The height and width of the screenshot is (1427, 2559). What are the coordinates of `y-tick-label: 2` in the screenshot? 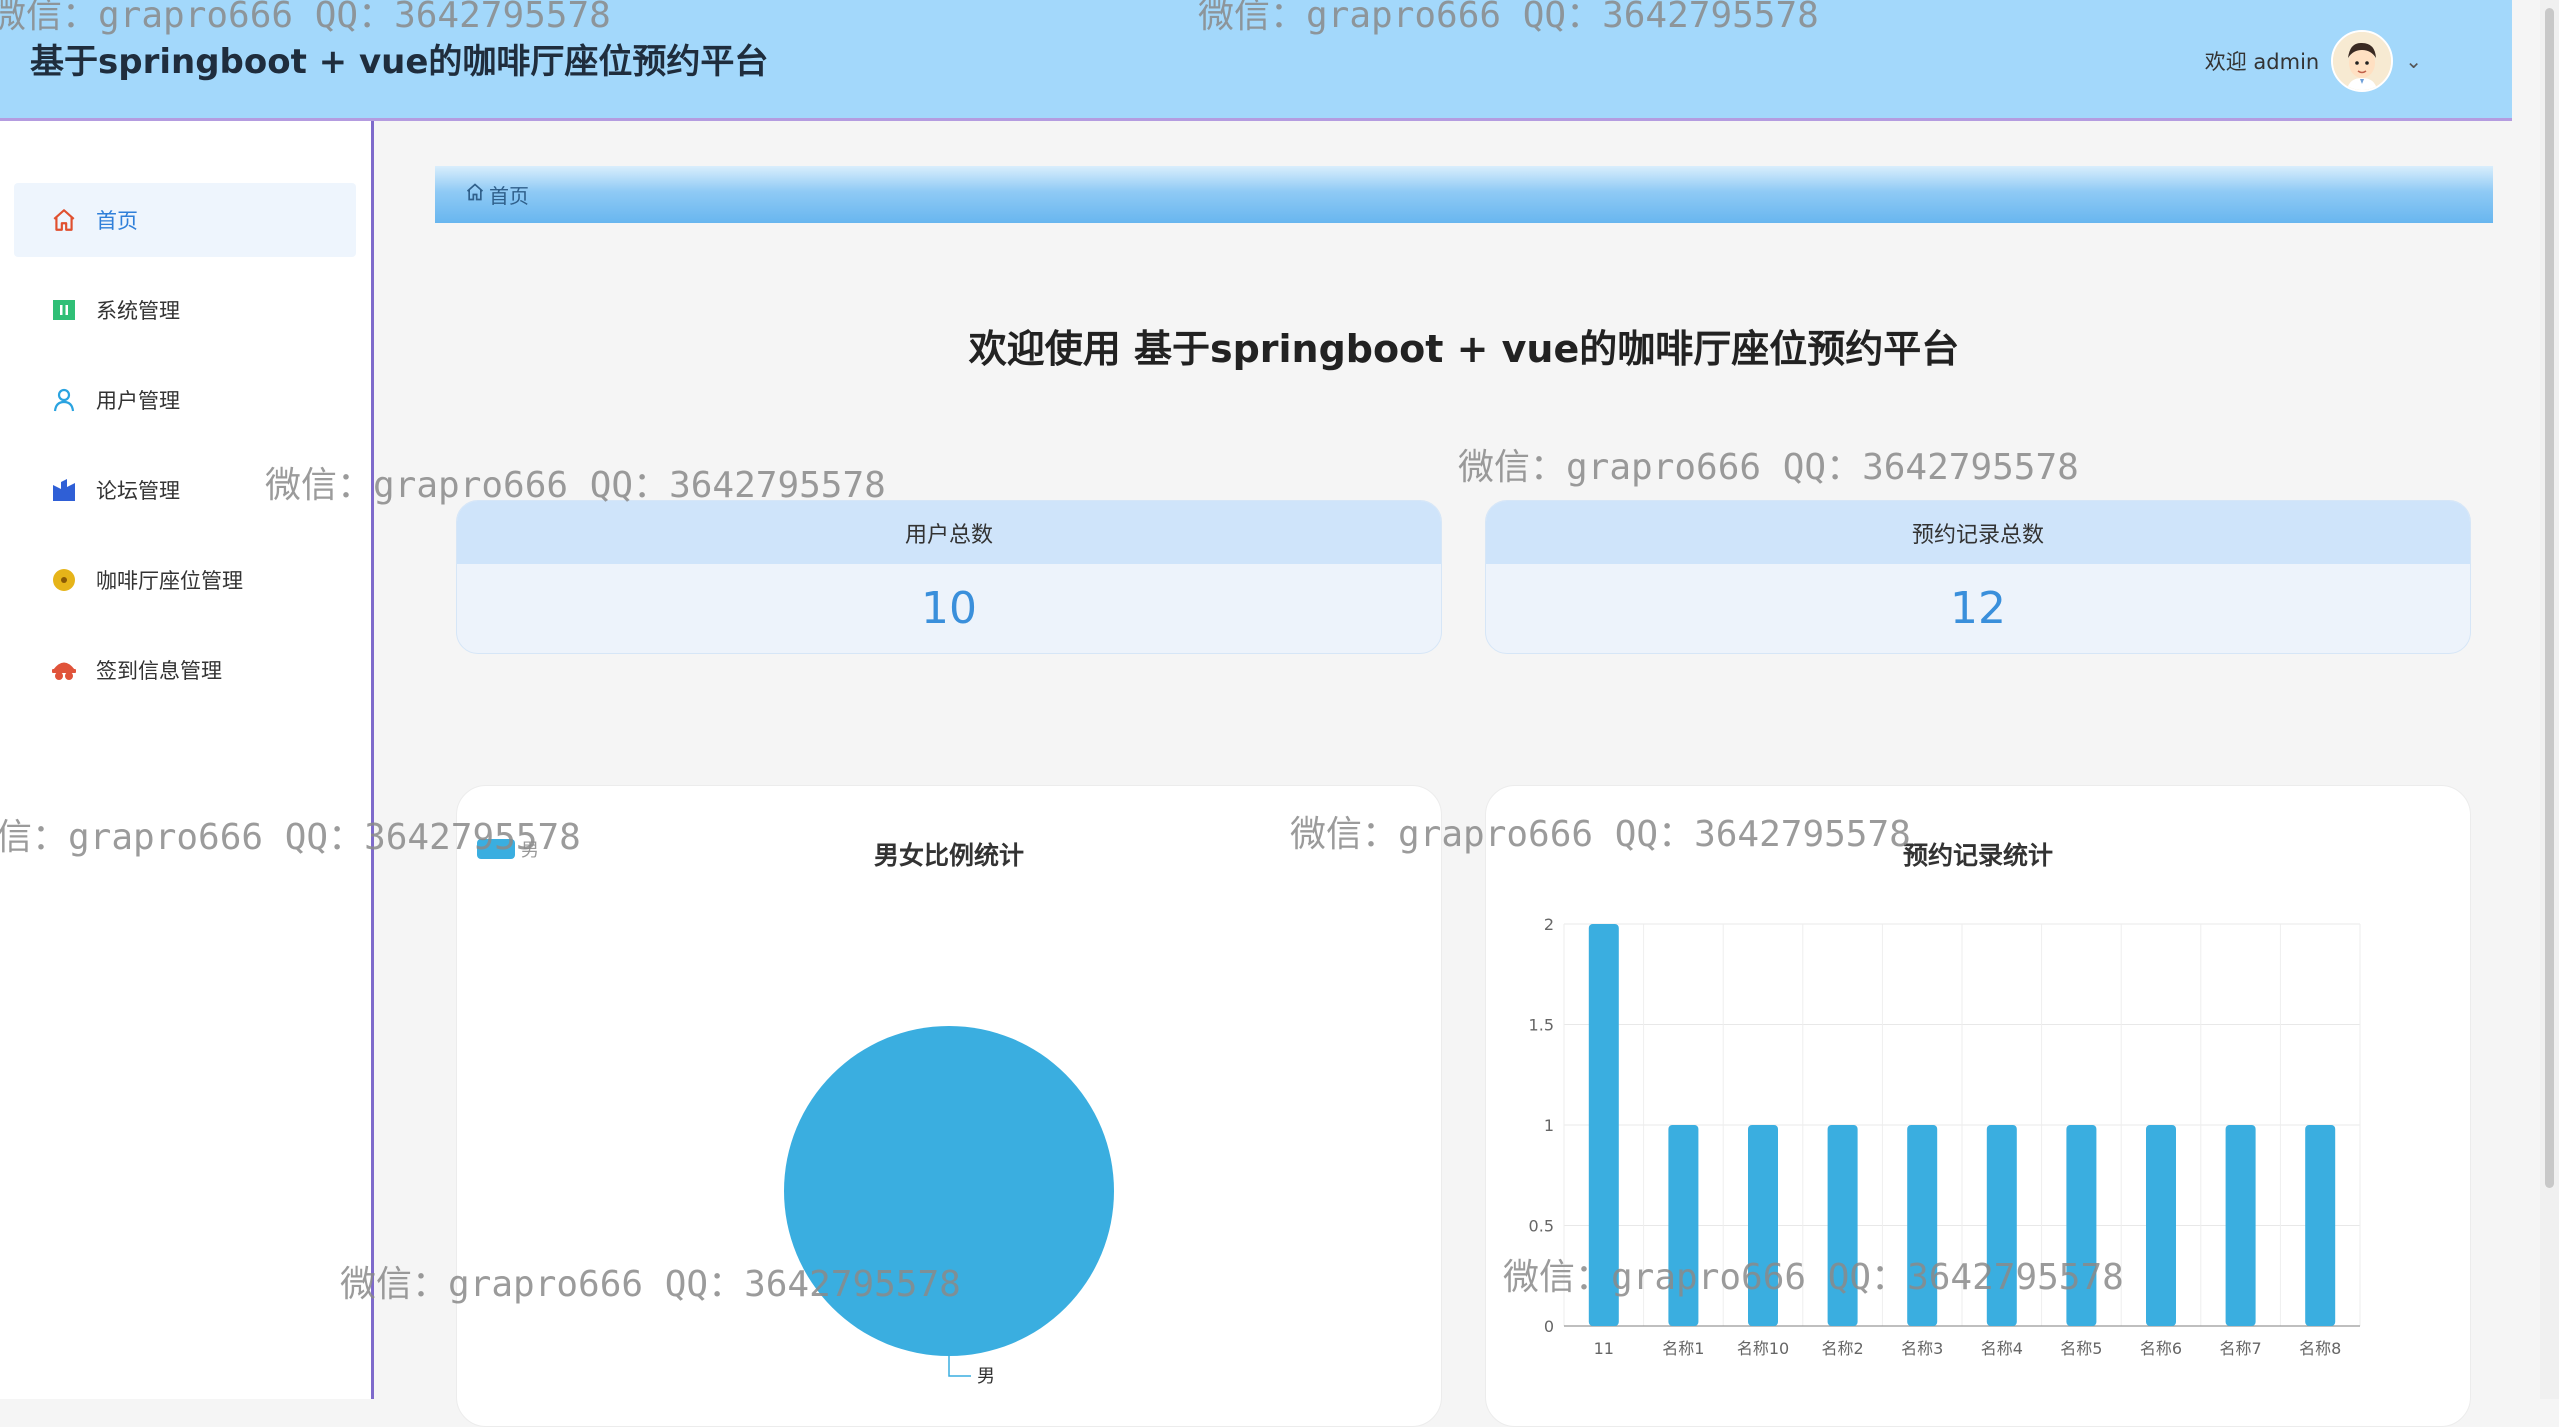 It's located at (1549, 924).